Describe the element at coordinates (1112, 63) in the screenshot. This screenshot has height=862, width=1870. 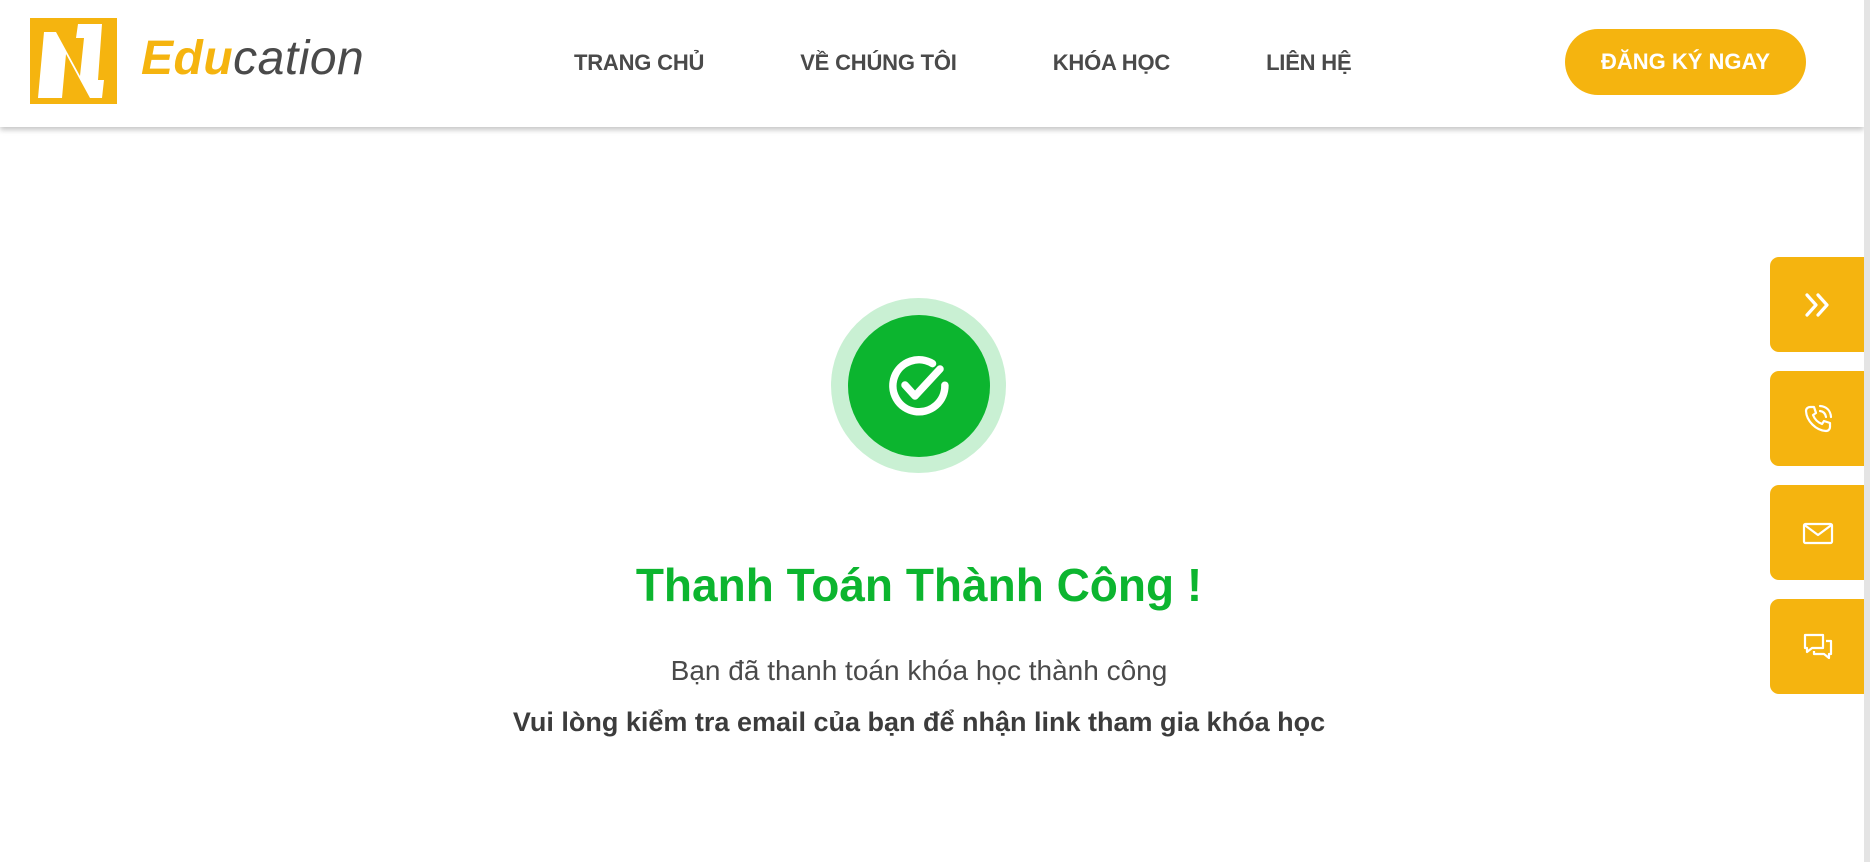
I see `nav-item-courses: KHÓA HỌC` at that location.